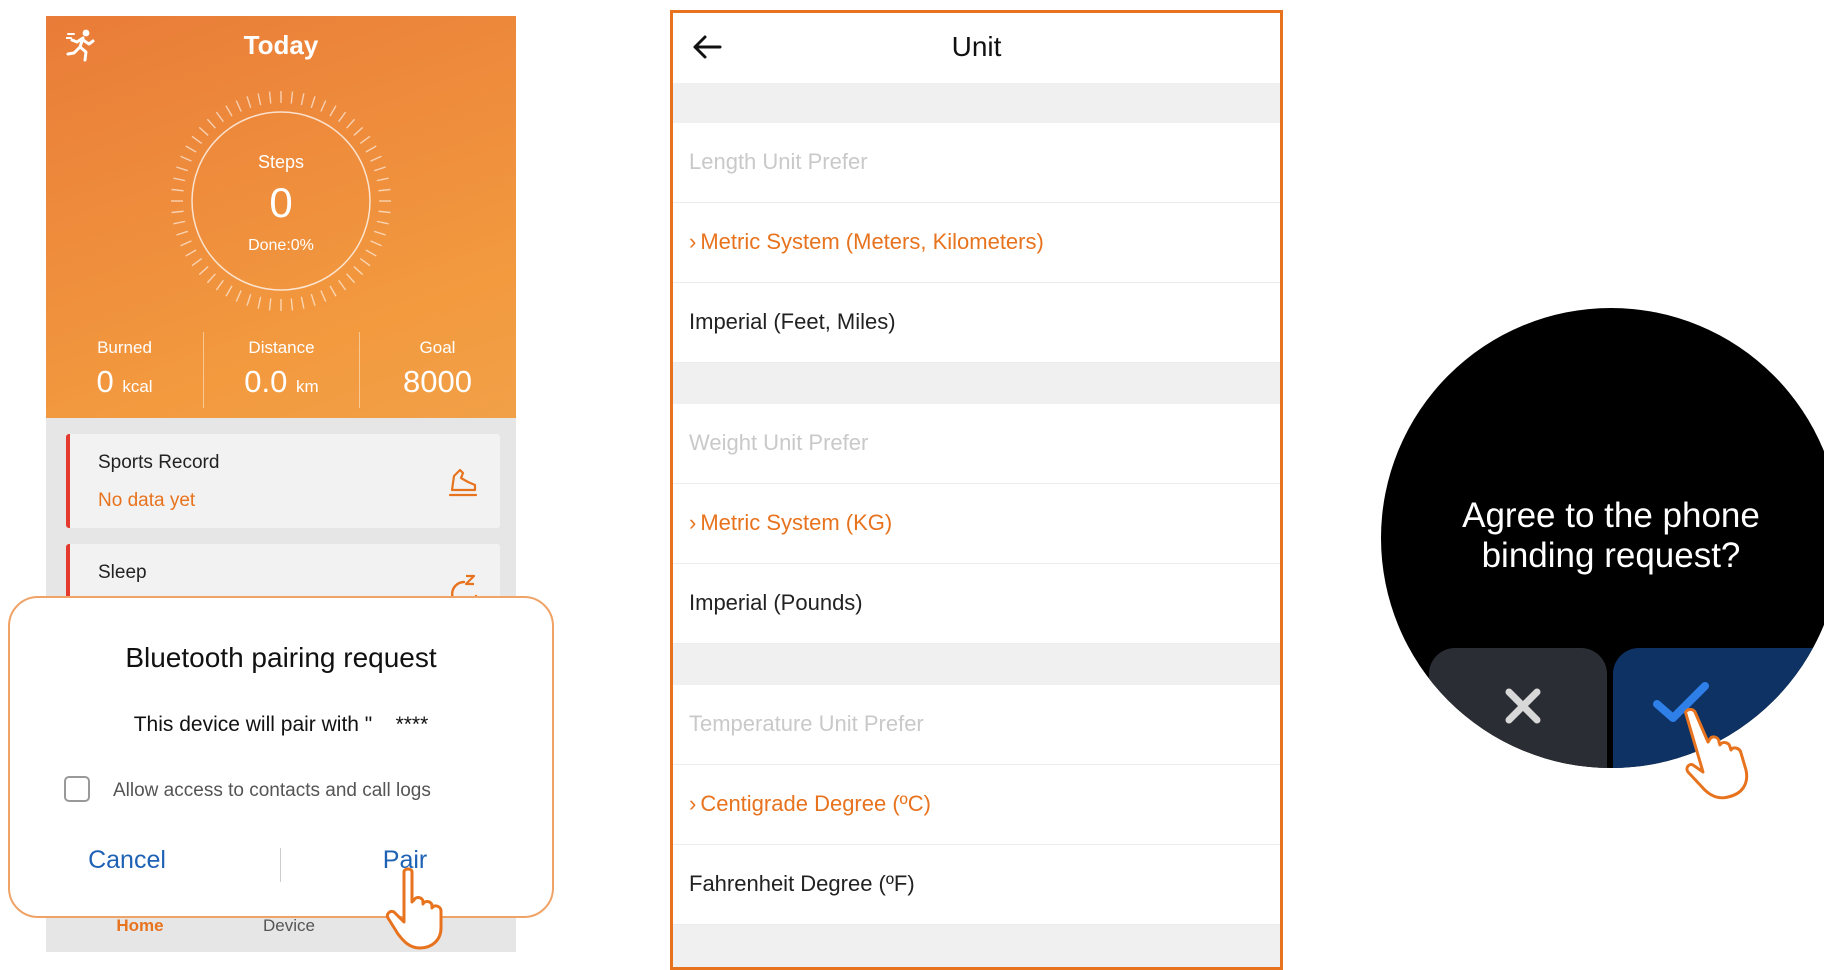 The width and height of the screenshot is (1824, 970). I want to click on page-title: Today, so click(281, 45).